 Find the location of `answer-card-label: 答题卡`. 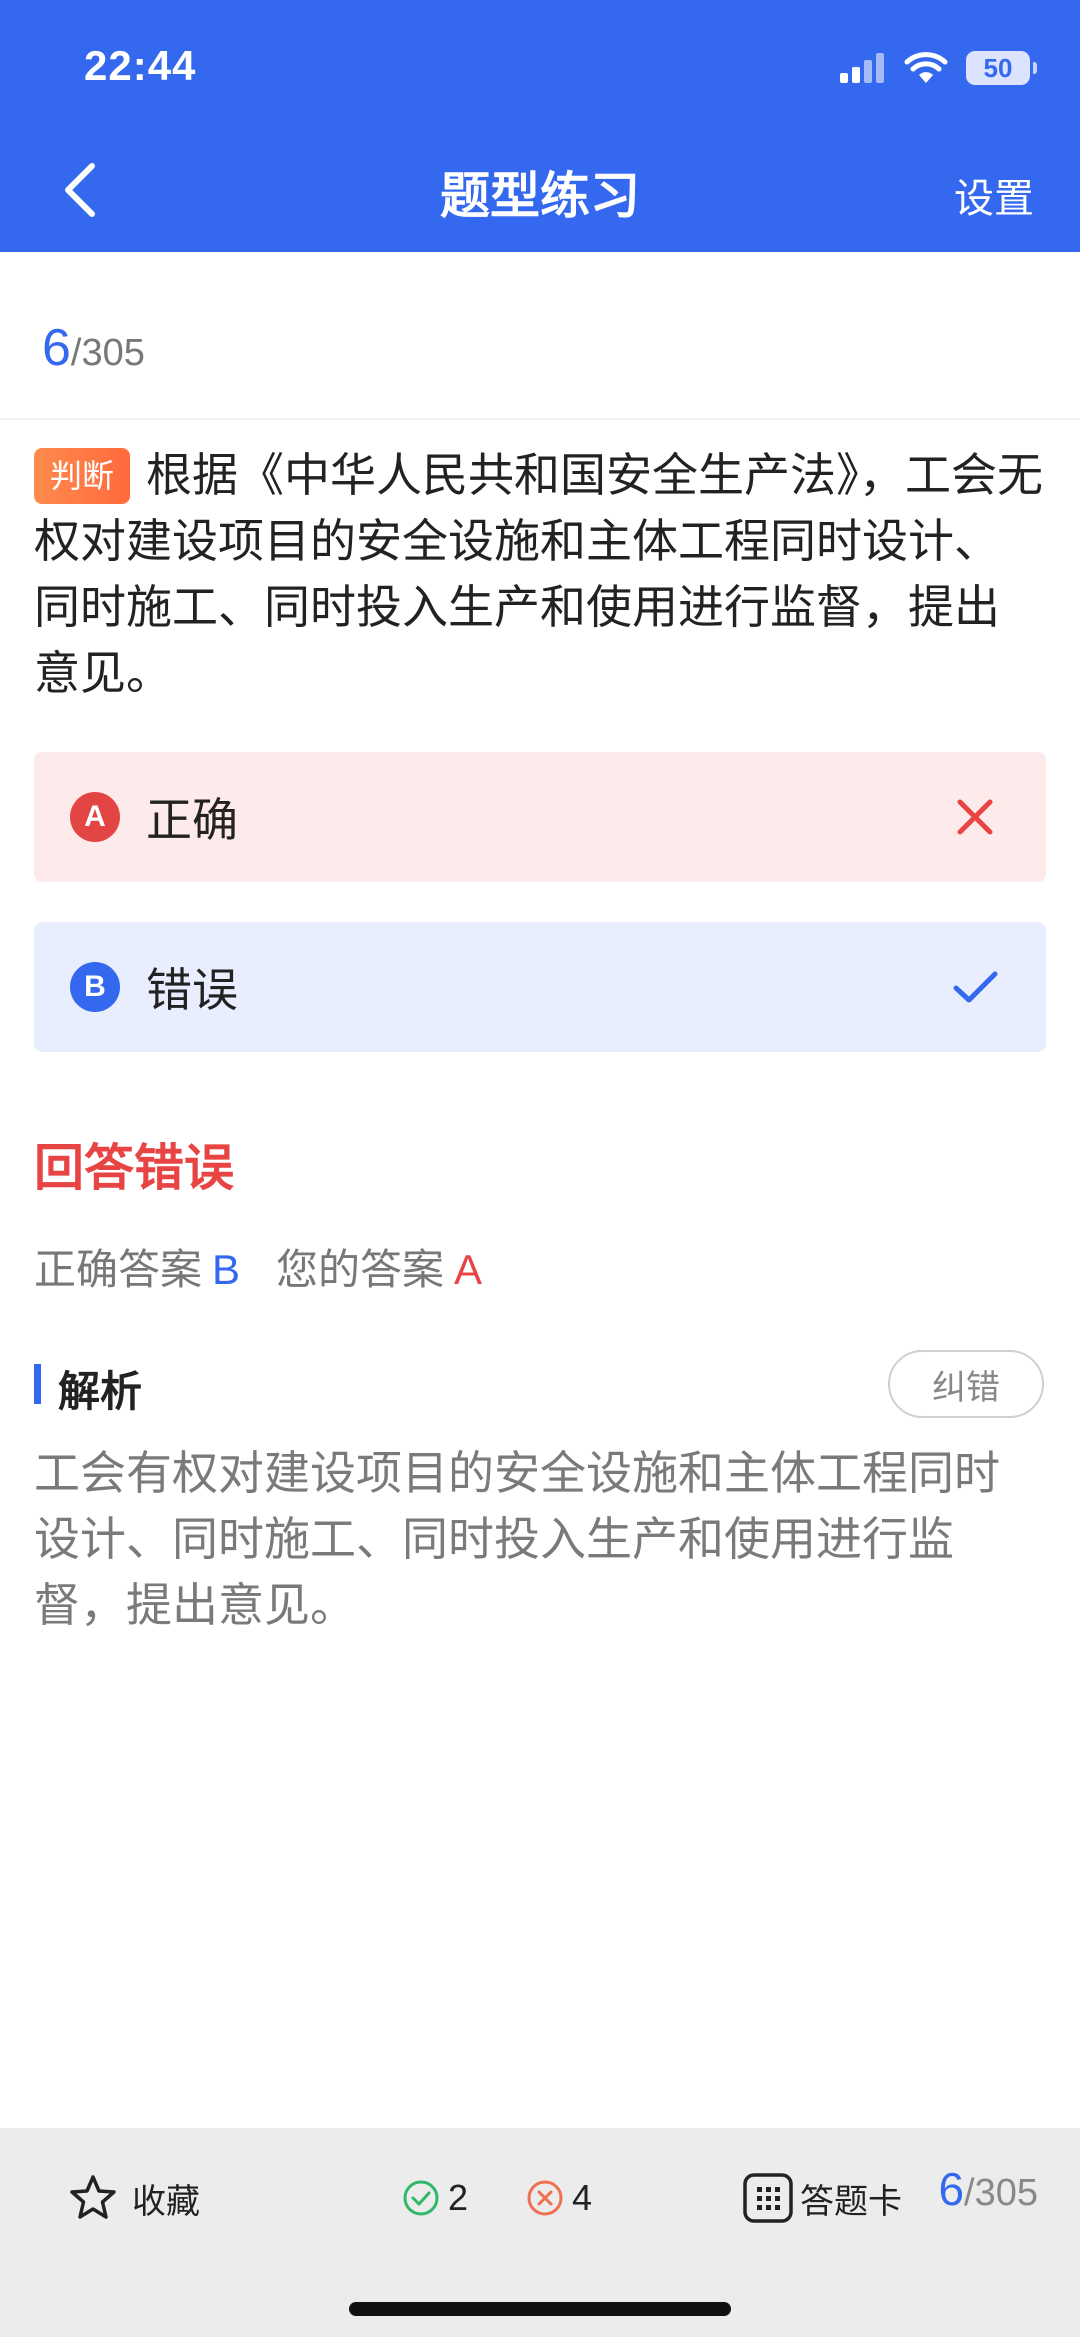

answer-card-label: 答题卡 is located at coordinates (851, 2201).